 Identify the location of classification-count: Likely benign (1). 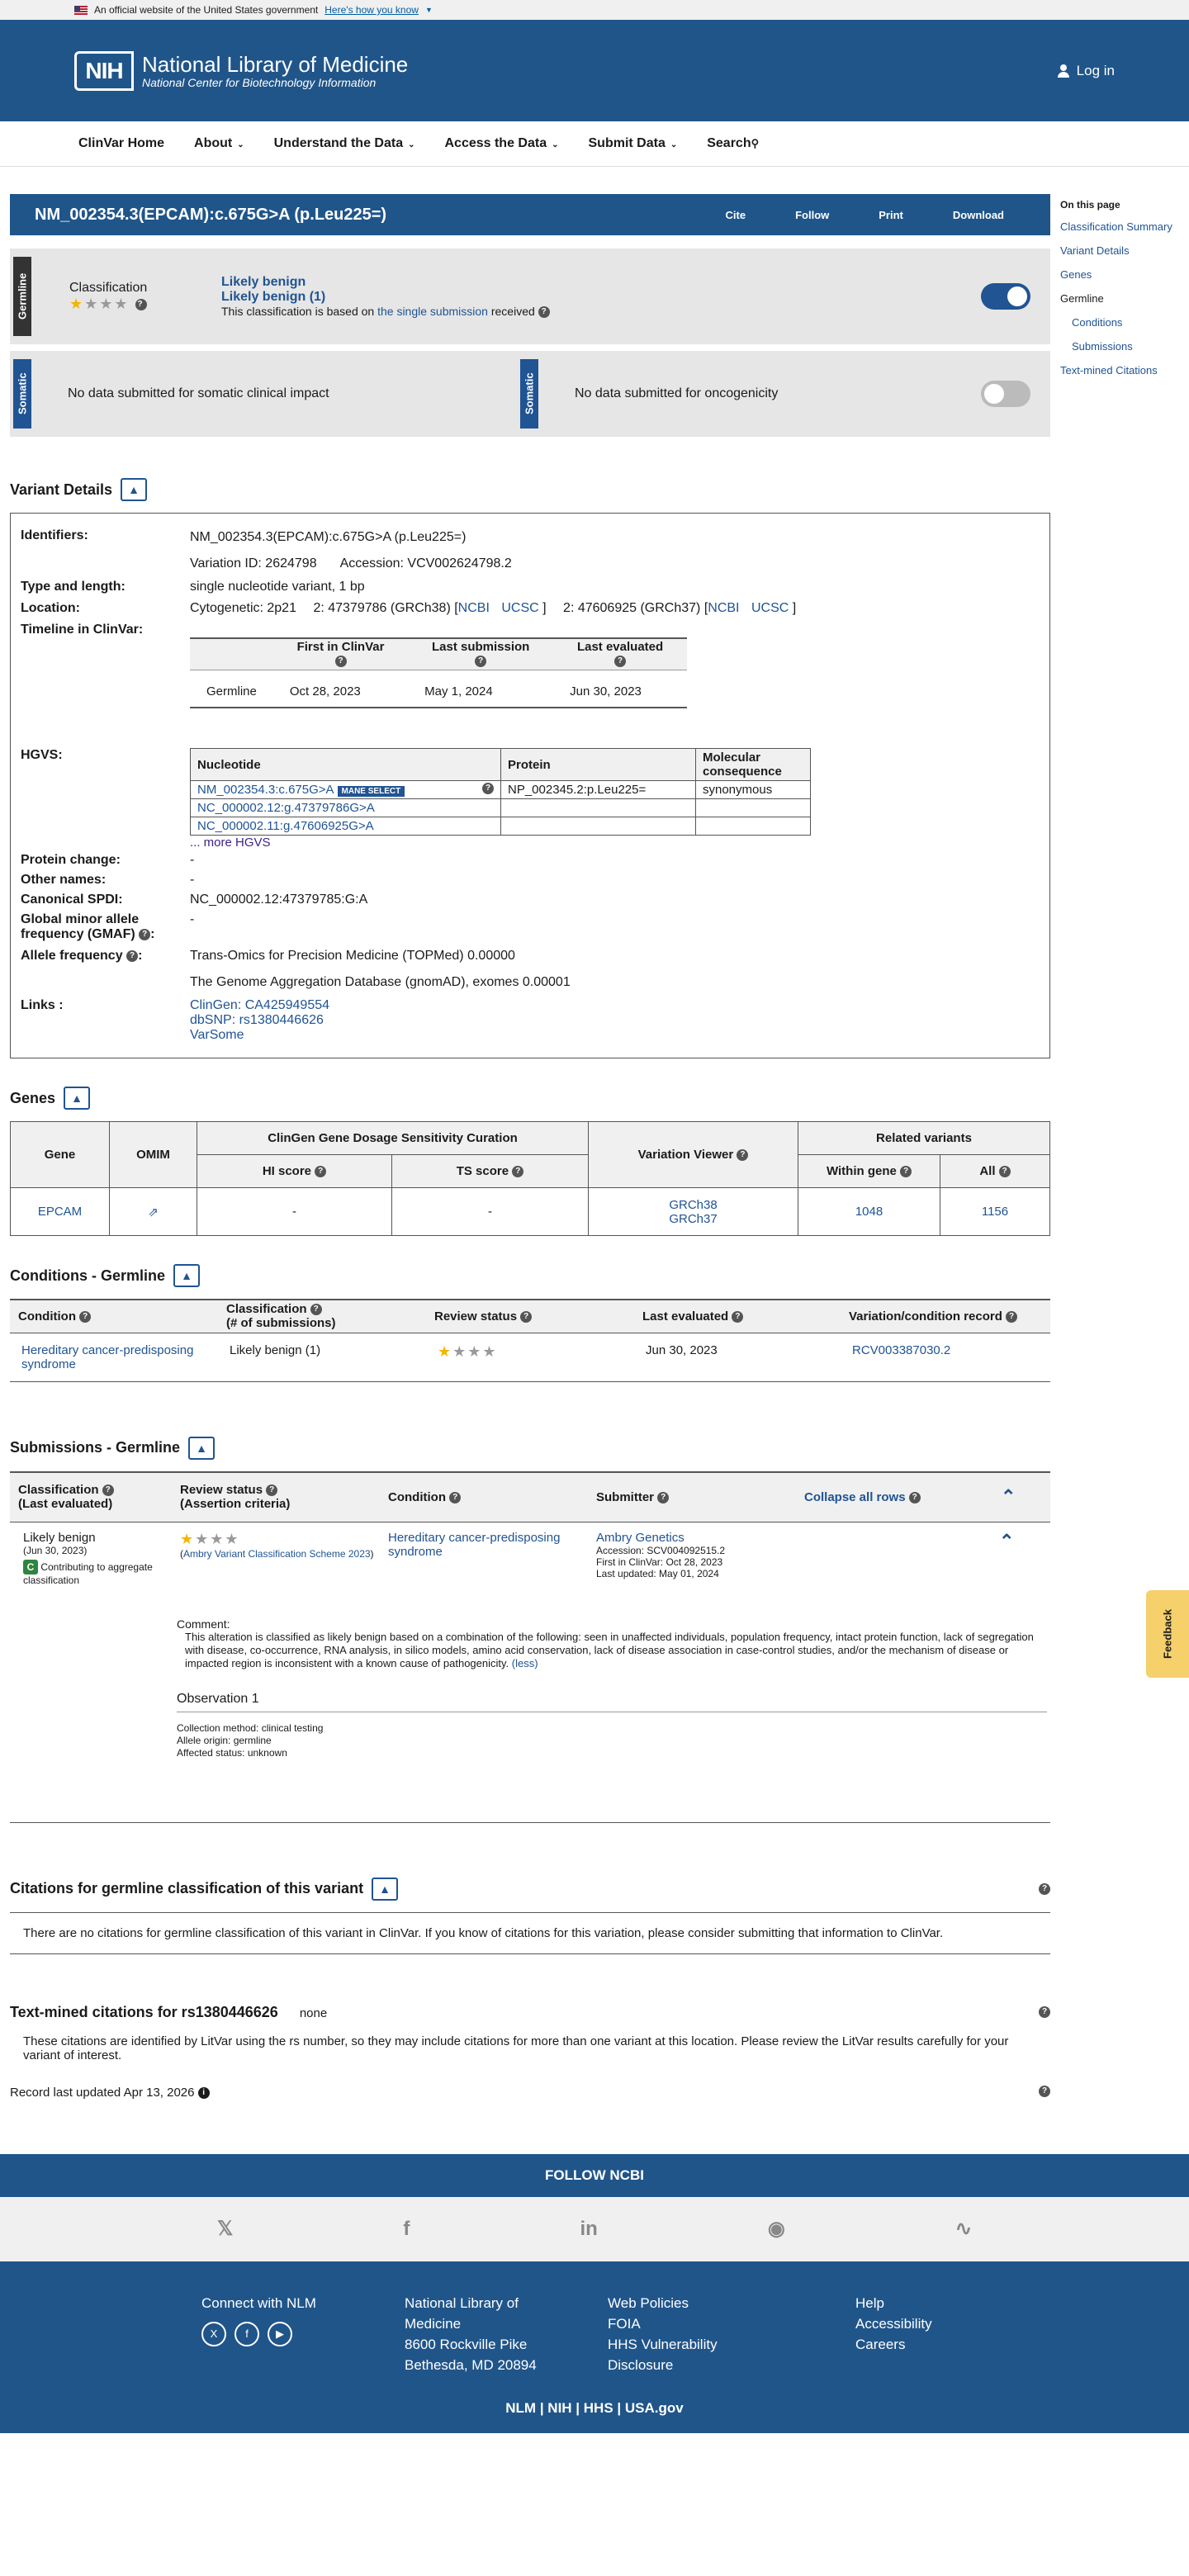
(385, 297).